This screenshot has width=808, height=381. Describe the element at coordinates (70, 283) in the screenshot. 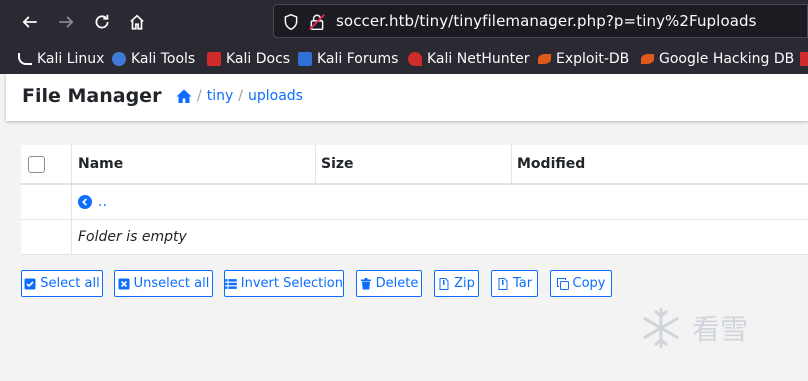

I see `button-label: Select all` at that location.